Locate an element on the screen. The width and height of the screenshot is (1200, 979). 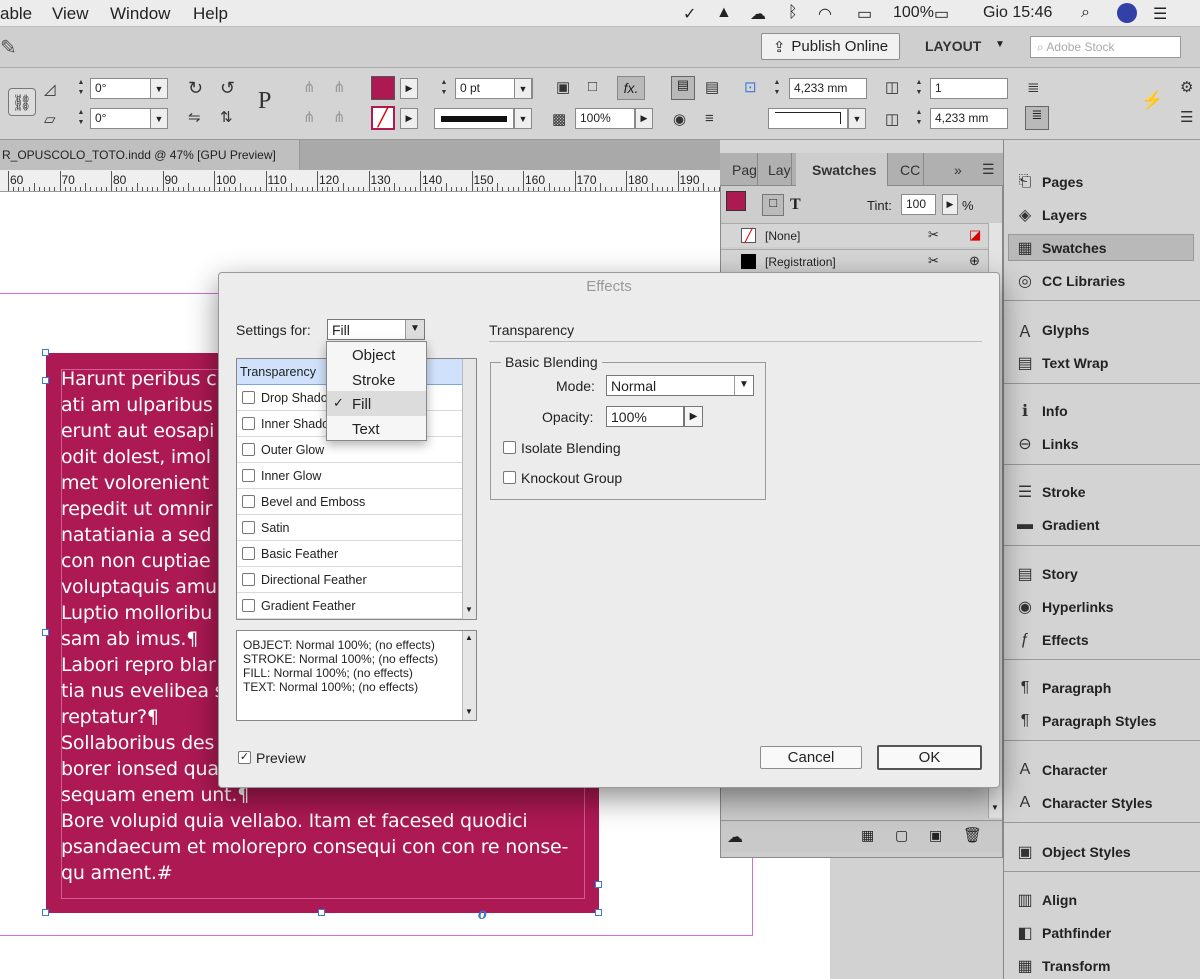
align-center-icon: ◉ is located at coordinates (679, 119).